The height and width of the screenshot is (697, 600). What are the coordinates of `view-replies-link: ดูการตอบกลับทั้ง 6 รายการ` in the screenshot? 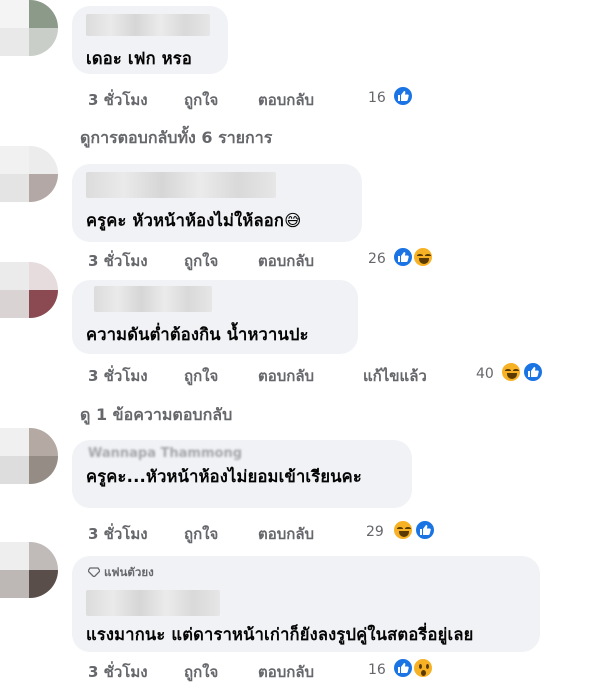 It's located at (176, 138).